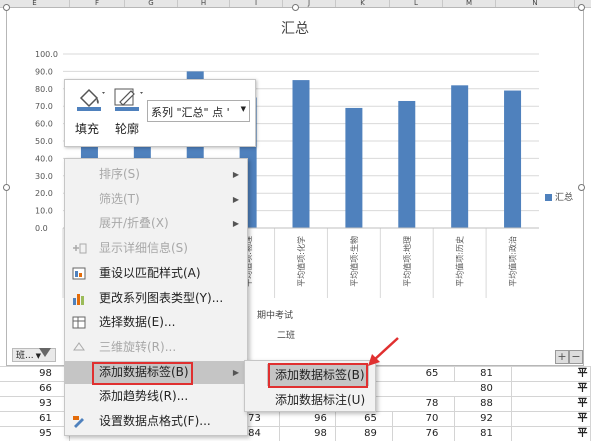 This screenshot has width=591, height=441. Describe the element at coordinates (97, 3) in the screenshot. I see `column-header-F: F` at that location.